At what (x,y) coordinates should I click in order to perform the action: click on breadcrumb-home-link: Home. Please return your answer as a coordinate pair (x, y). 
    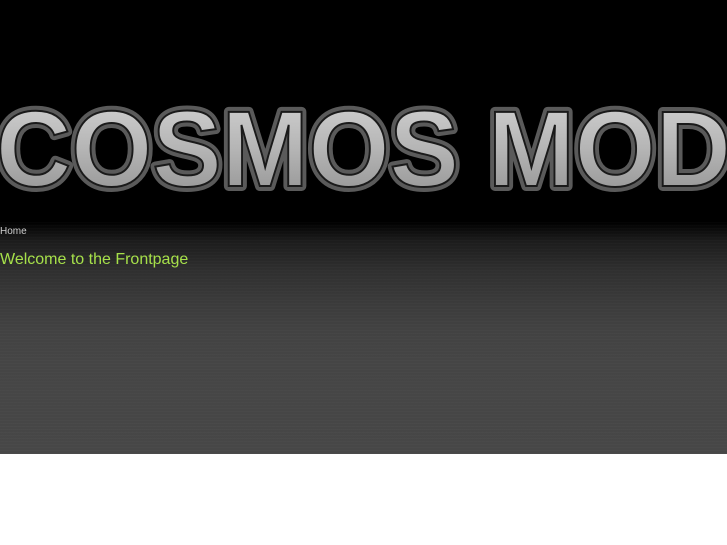
    Looking at the image, I should click on (13, 231).